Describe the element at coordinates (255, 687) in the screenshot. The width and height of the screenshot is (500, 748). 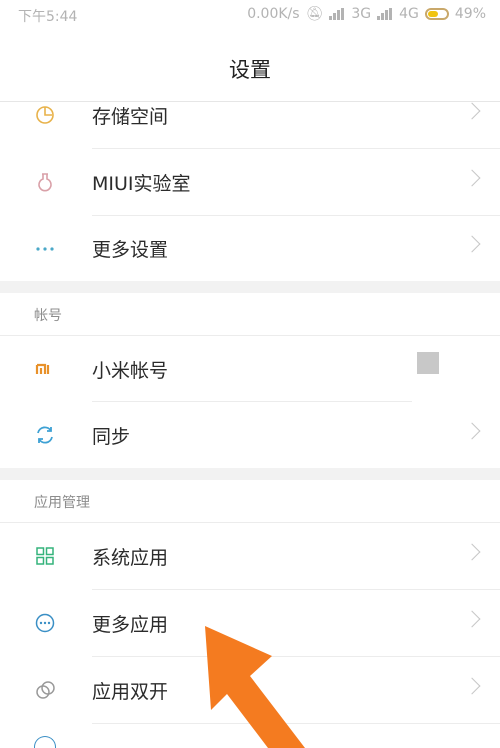
I see `annotation-arrow-icon` at that location.